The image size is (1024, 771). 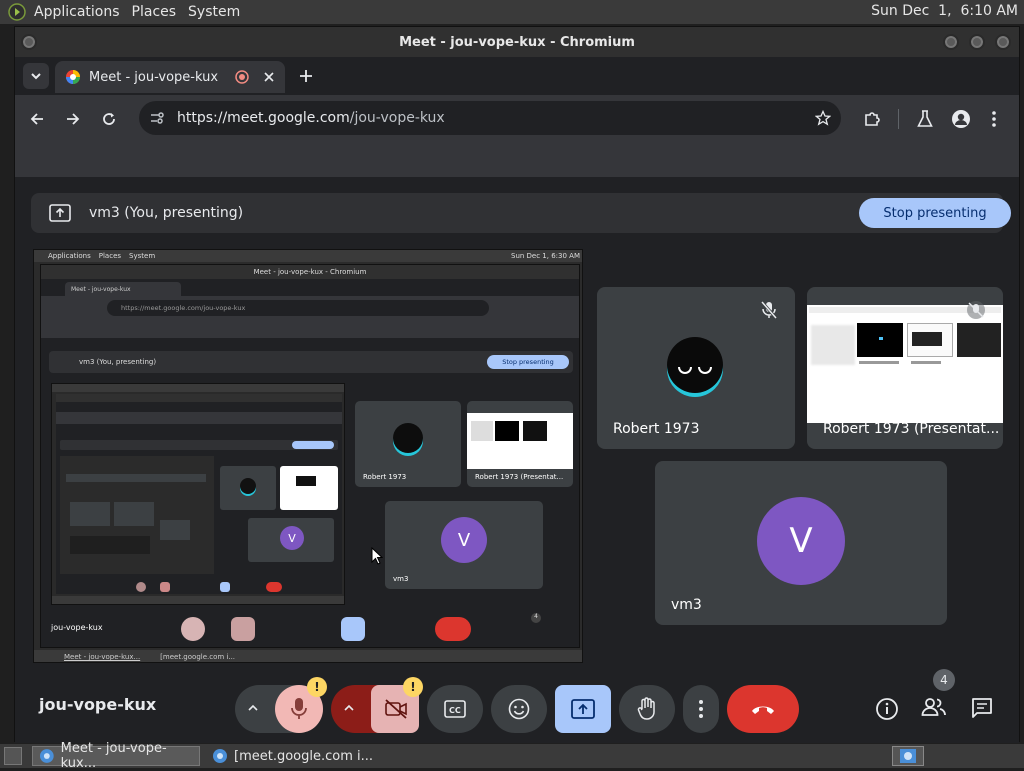 I want to click on window-title: Meet - jou-vope-kux - Chromium, so click(x=517, y=42).